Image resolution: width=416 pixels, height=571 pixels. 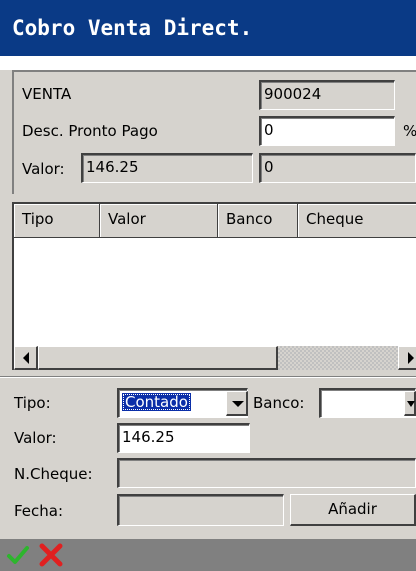 I want to click on valor-form-label: Valor:, so click(x=35, y=438).